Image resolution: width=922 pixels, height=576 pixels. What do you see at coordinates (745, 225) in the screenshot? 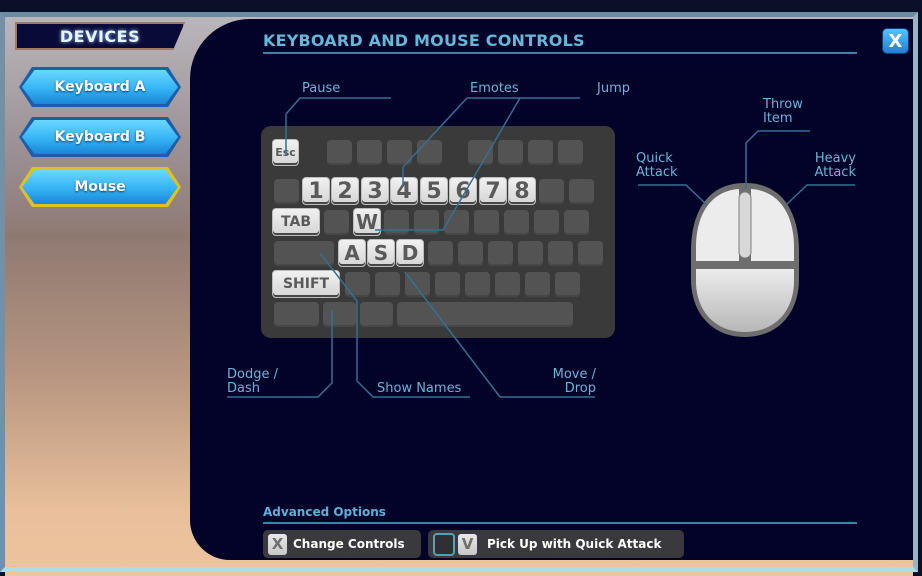
I see `mouse-scroll-wheel` at bounding box center [745, 225].